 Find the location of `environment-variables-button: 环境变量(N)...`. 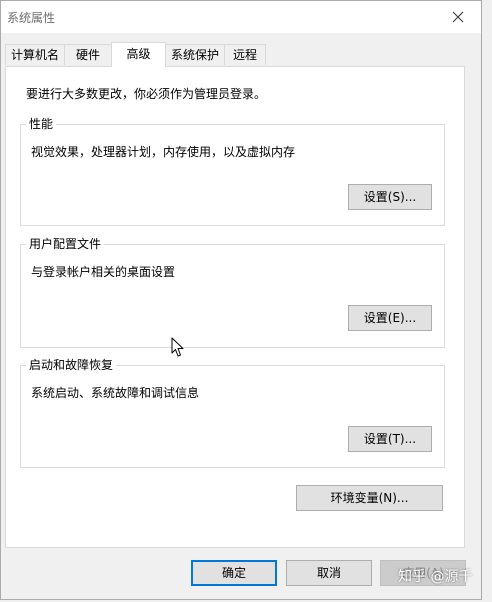

environment-variables-button: 环境变量(N)... is located at coordinates (369, 498).